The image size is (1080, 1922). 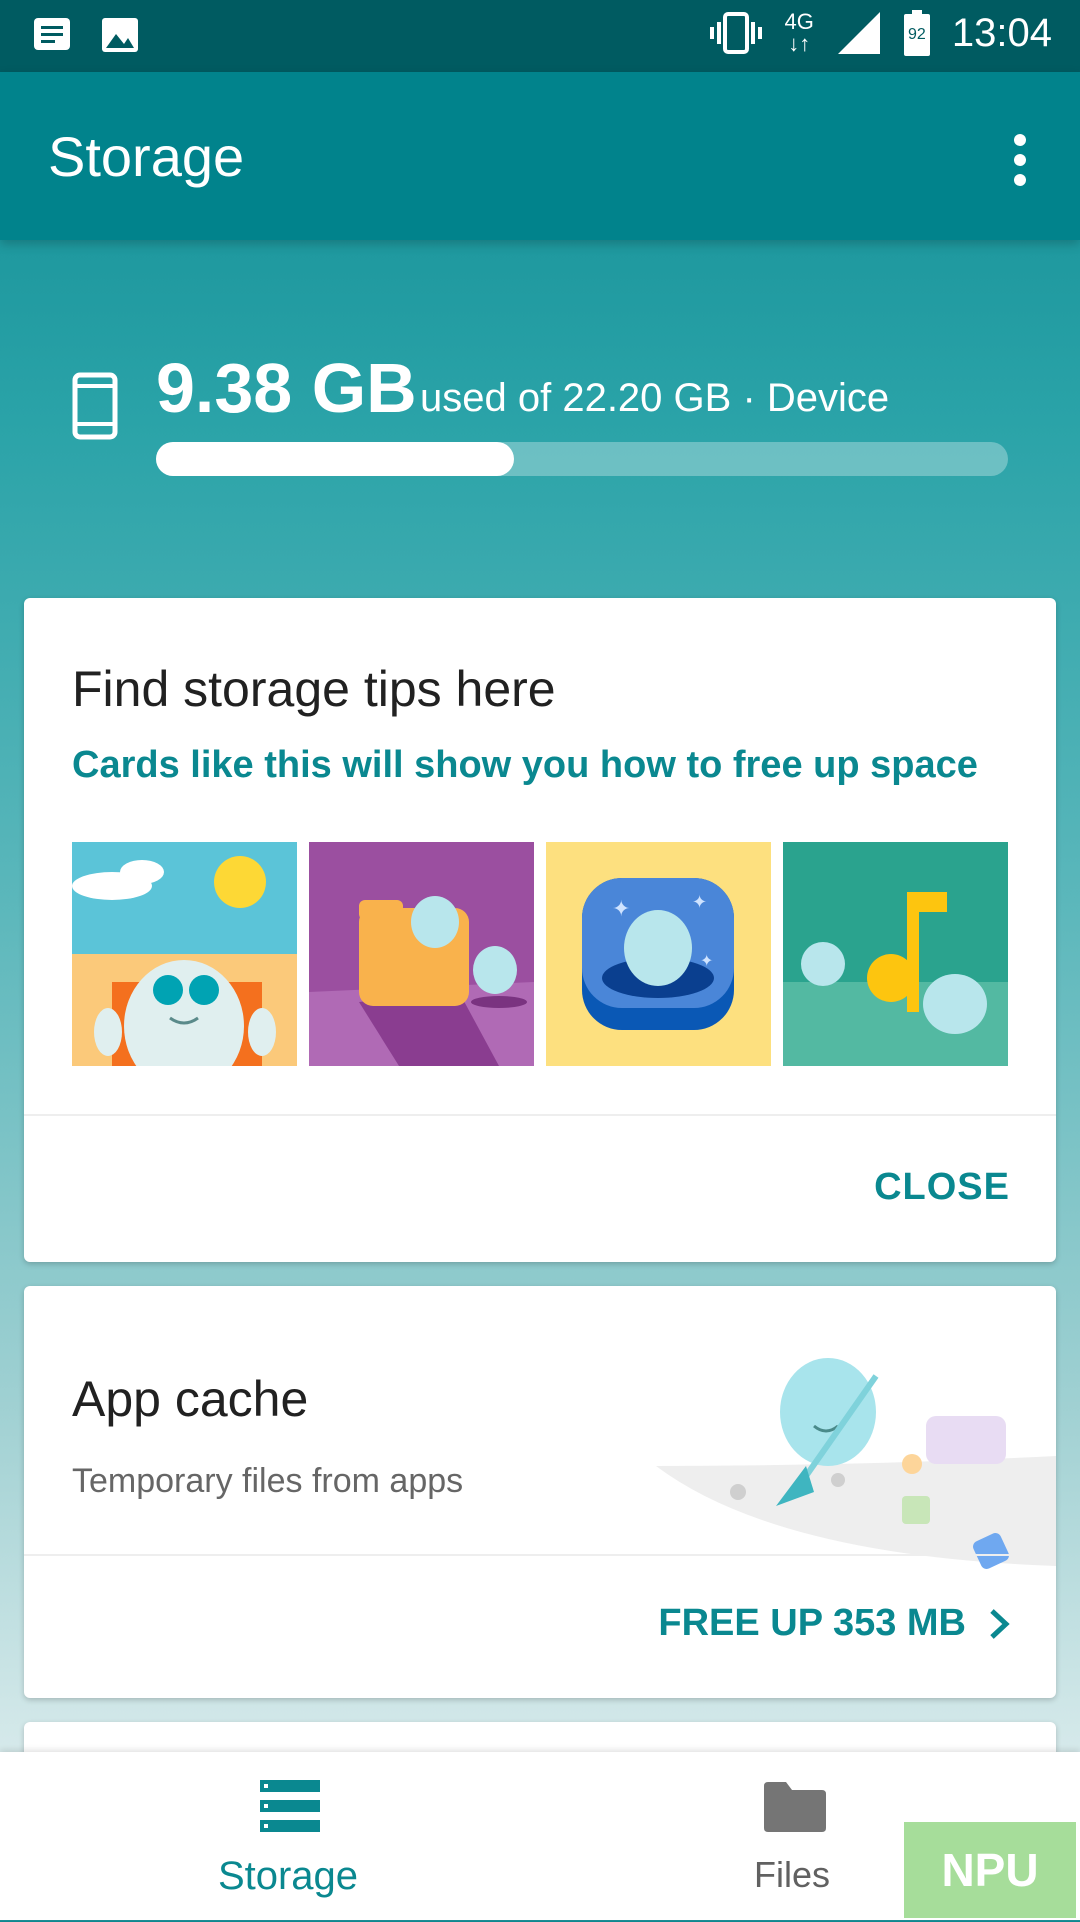 I want to click on free-up-button: FREE UP 353 MB, so click(x=834, y=1623).